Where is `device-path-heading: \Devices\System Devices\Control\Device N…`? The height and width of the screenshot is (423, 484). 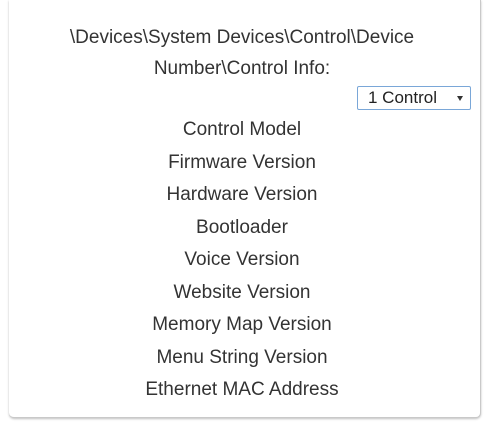 device-path-heading: \Devices\System Devices\Control\Device N… is located at coordinates (242, 53).